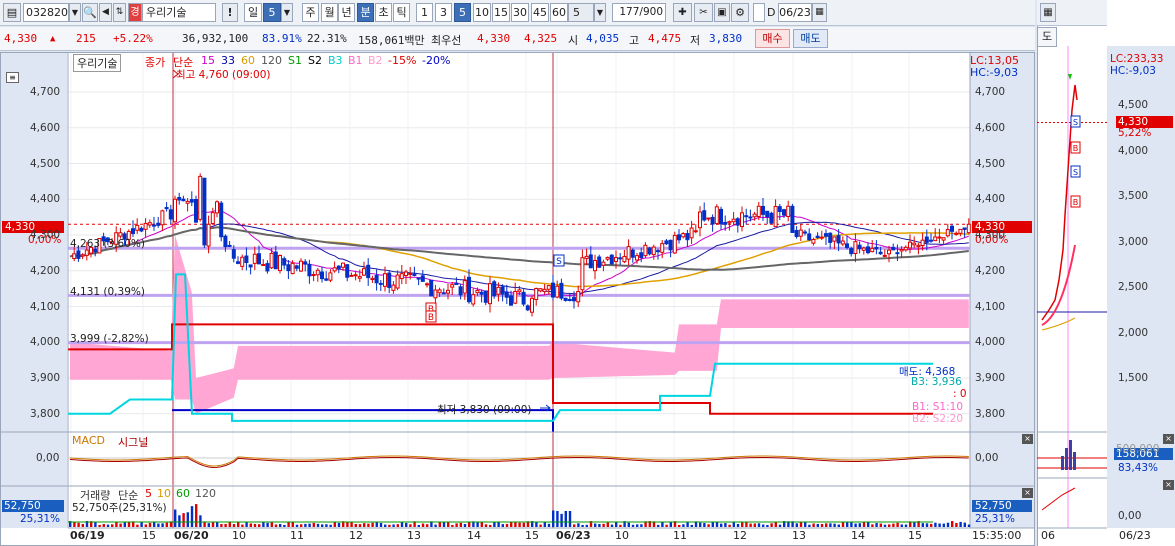 Image resolution: width=1175 pixels, height=546 pixels. Describe the element at coordinates (183, 62) in the screenshot. I see `legend-item-1: 단순` at that location.